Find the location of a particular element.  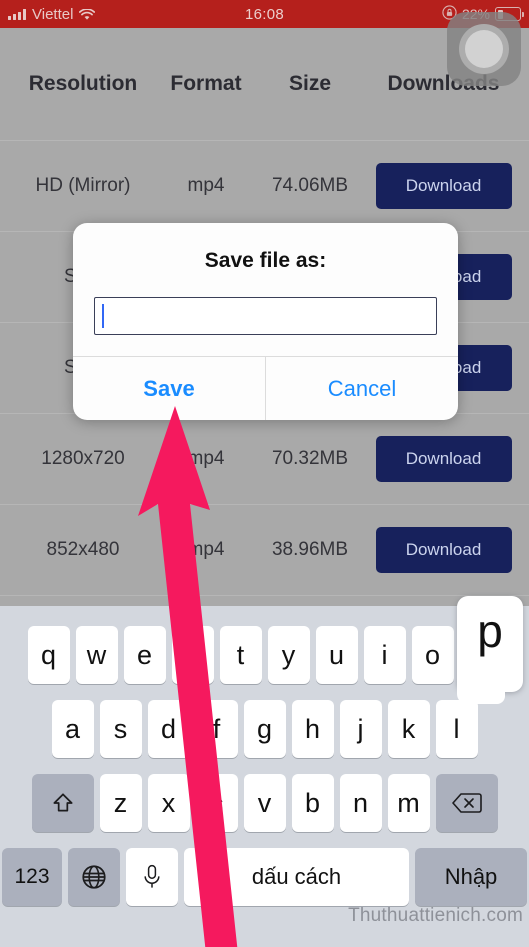

keyboard-row-2: a s d f g h j k l is located at coordinates (264, 729).